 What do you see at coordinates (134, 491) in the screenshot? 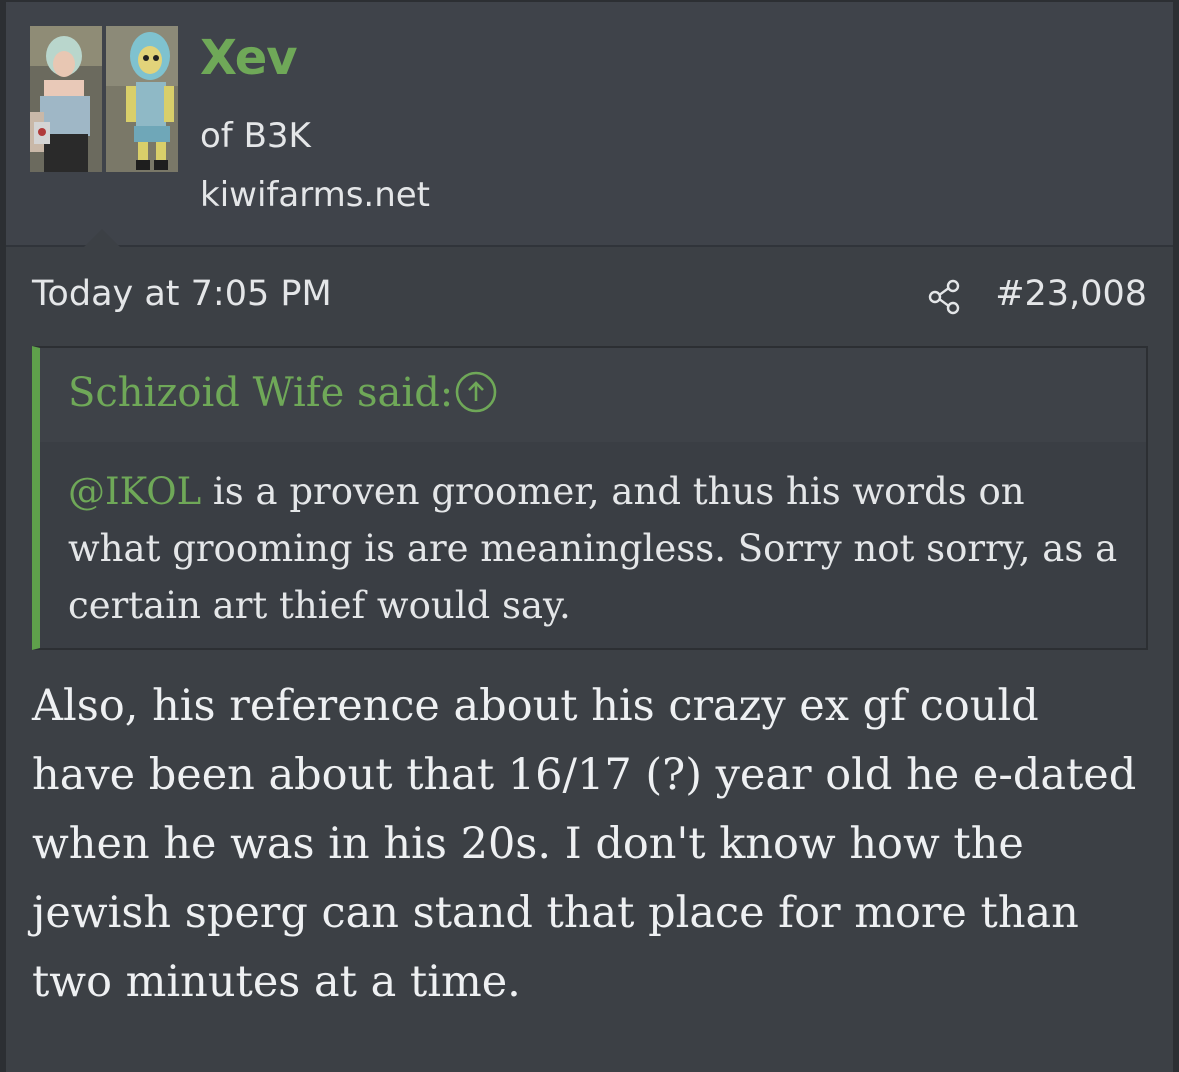
I see `user-mention: @IKOL` at bounding box center [134, 491].